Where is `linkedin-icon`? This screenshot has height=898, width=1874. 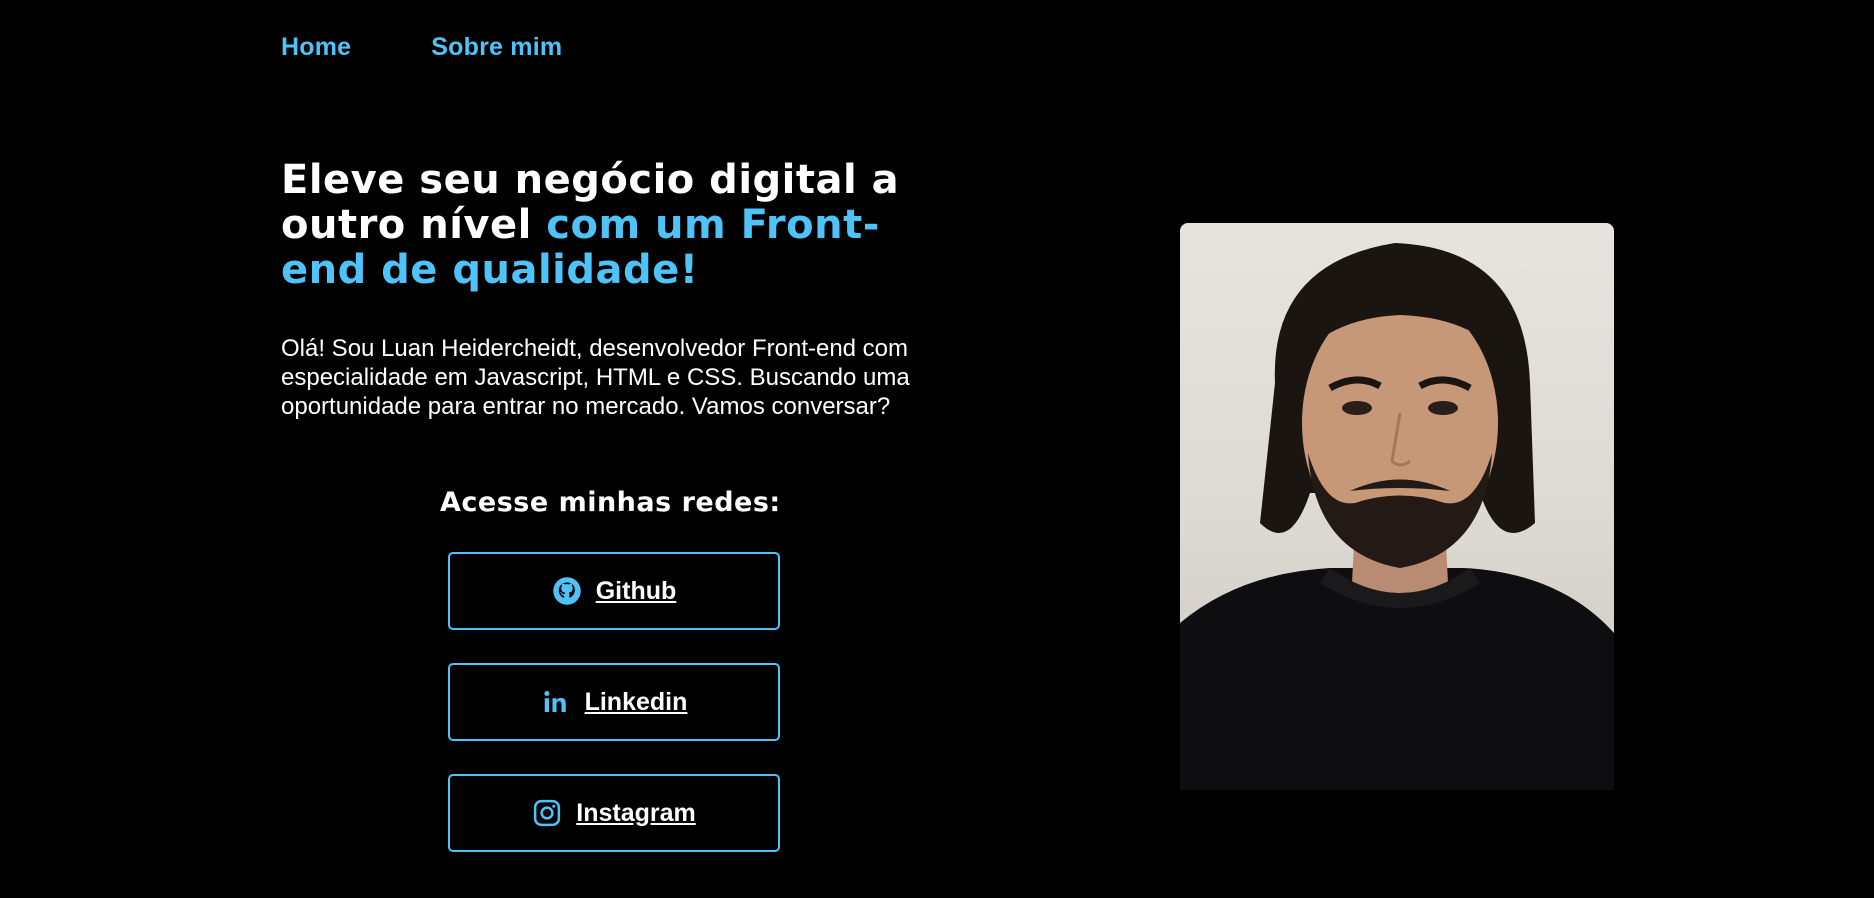 linkedin-icon is located at coordinates (556, 702).